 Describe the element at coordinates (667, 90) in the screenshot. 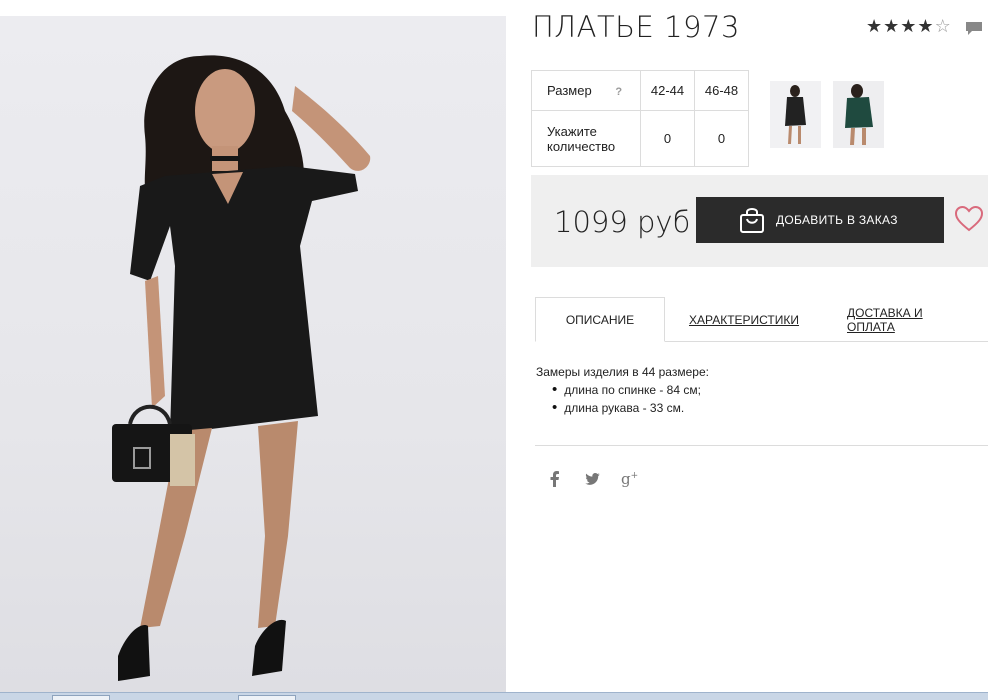

I see `size-option: 42-44` at that location.